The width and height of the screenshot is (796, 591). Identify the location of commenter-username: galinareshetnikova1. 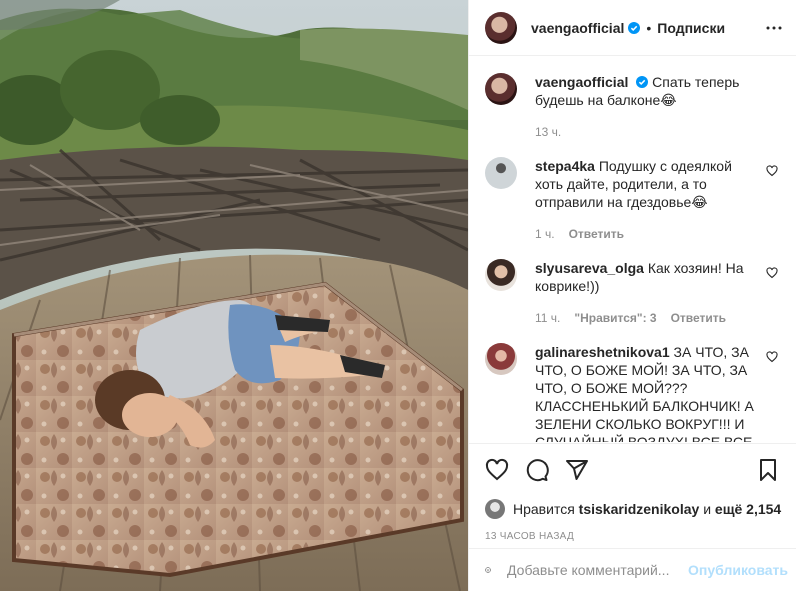
(602, 352).